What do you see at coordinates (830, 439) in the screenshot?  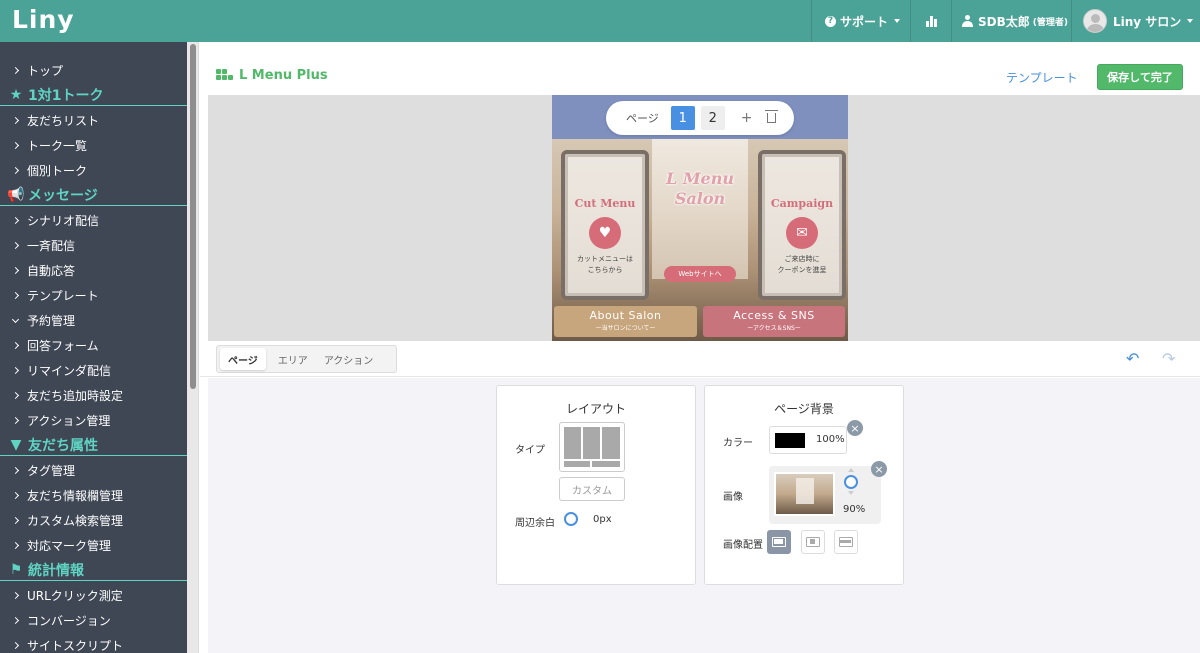 I see `color-opacity: 100%` at bounding box center [830, 439].